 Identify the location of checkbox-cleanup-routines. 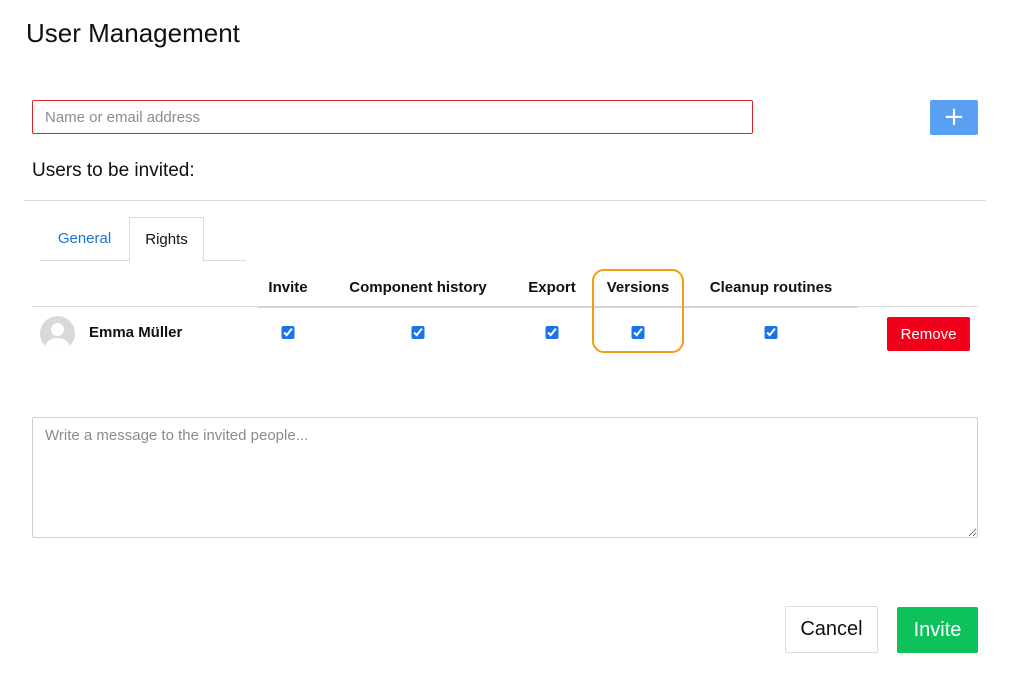
(771, 332).